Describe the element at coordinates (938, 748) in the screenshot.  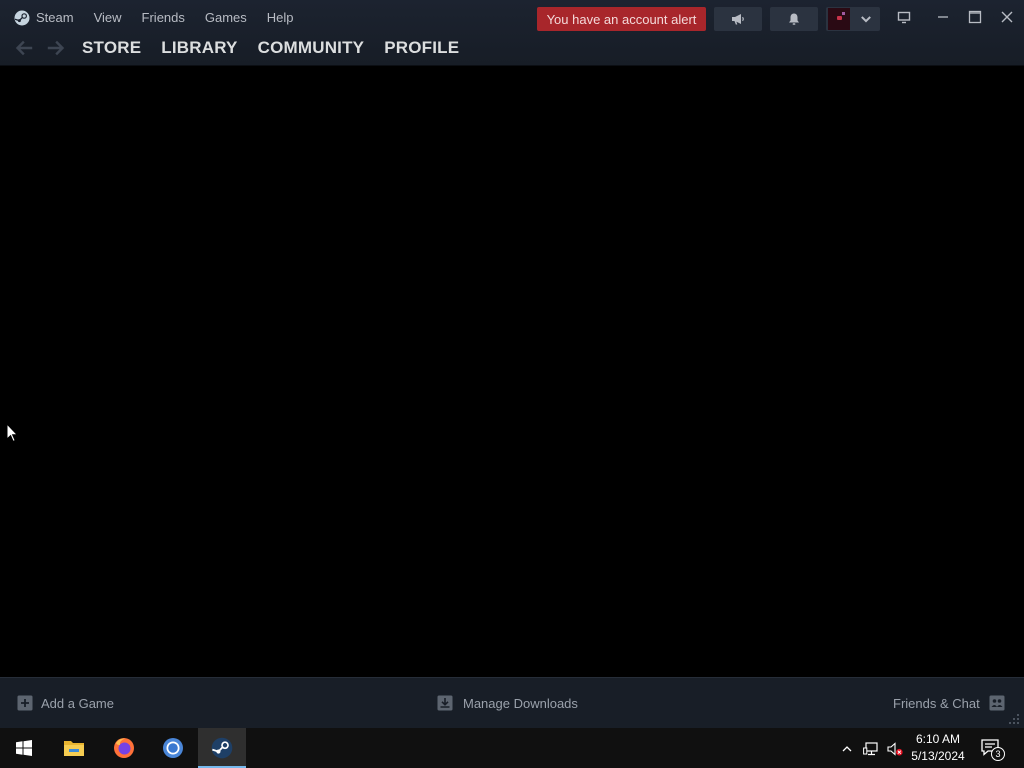
I see `taskbar-clock: 6:10 AM 5/13/2024` at that location.